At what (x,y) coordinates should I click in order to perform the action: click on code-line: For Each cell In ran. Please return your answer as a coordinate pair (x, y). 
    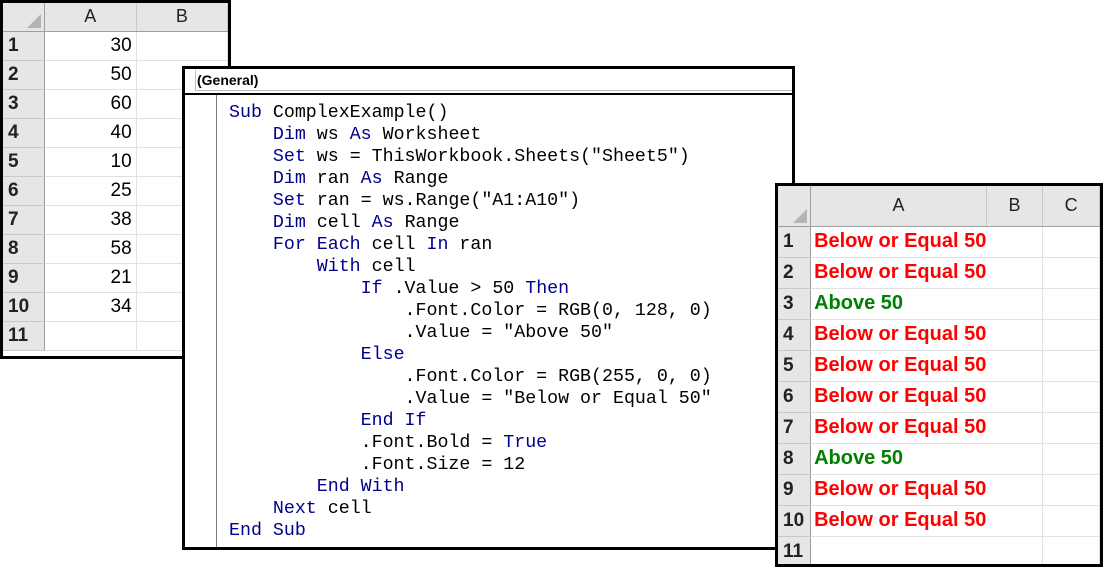
    Looking at the image, I should click on (470, 245).